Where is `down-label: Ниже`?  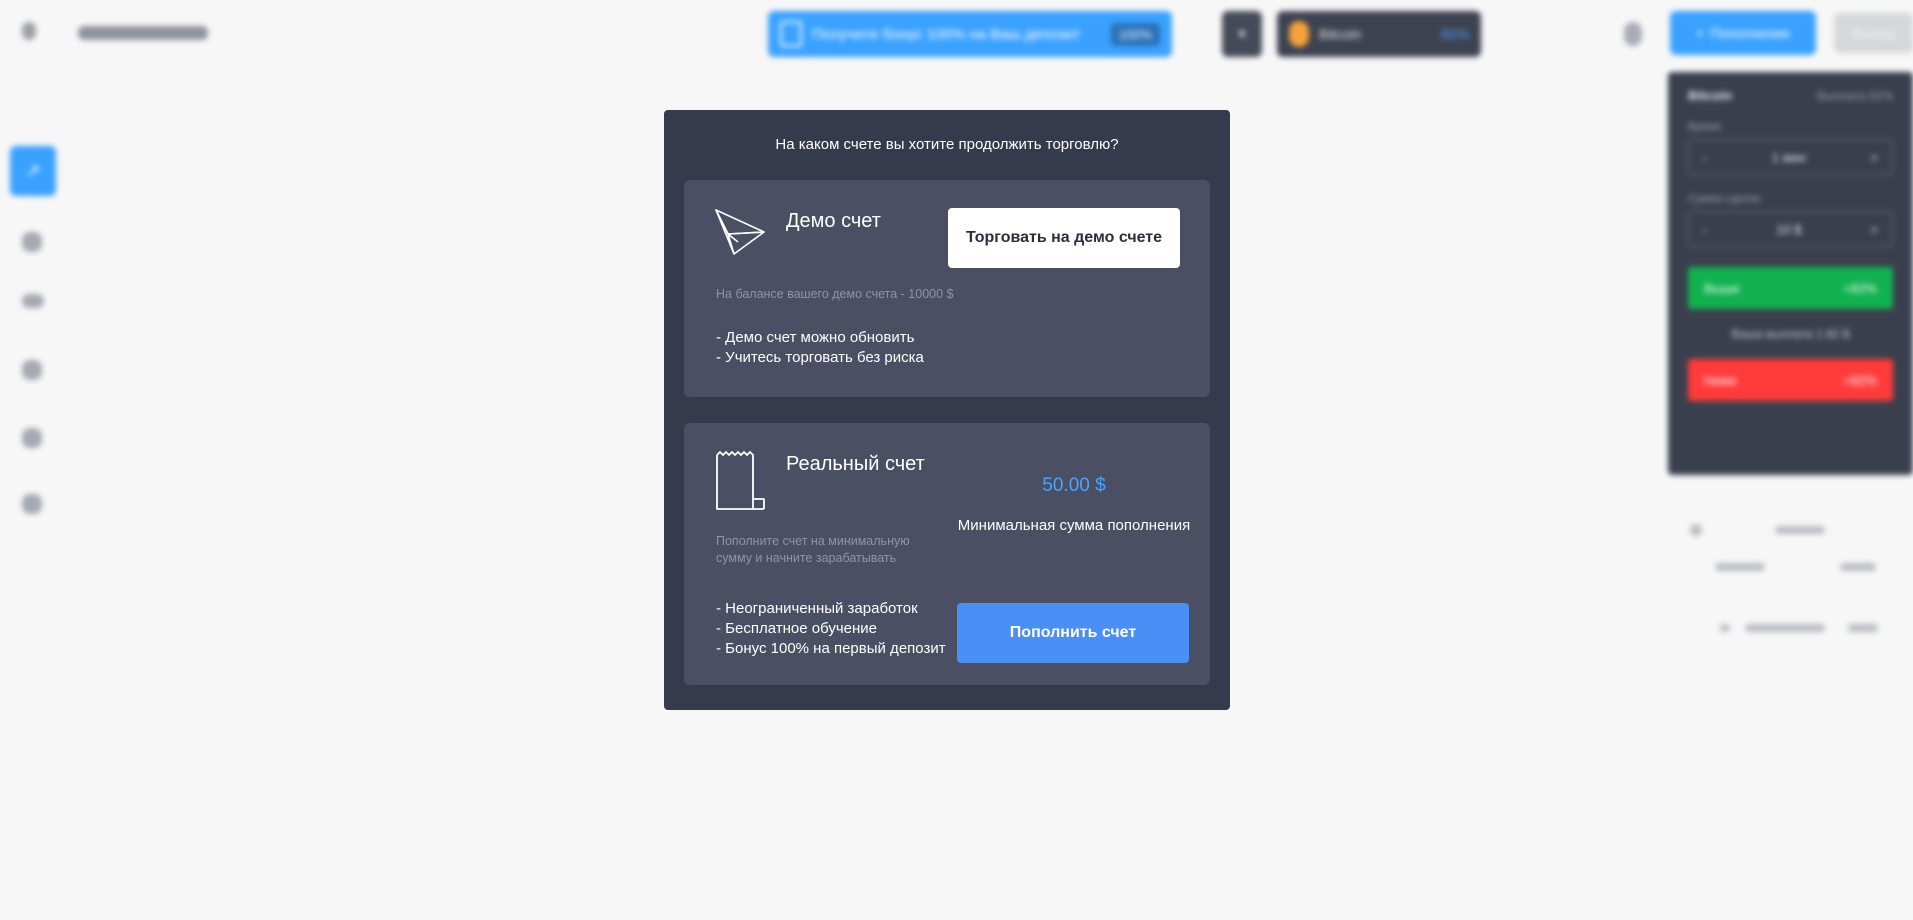
down-label: Ниже is located at coordinates (1720, 380).